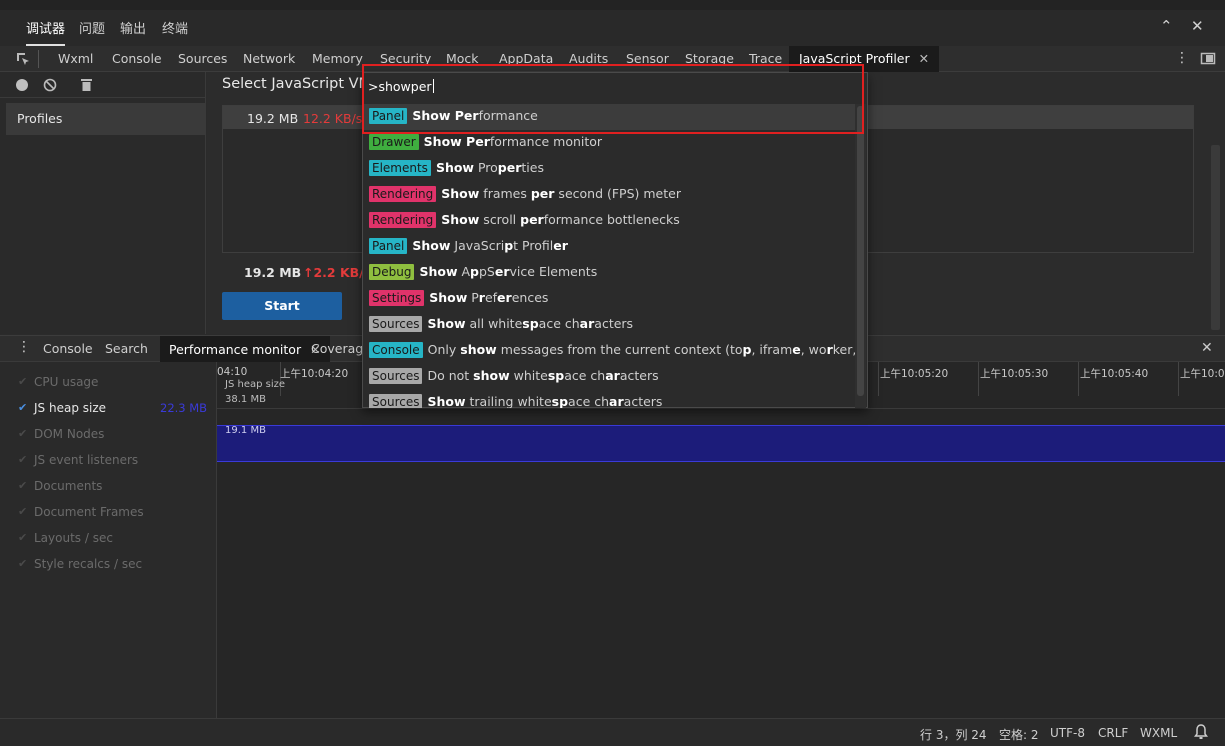 Image resolution: width=1225 pixels, height=746 pixels. What do you see at coordinates (68, 486) in the screenshot?
I see `metric-label: Documents` at bounding box center [68, 486].